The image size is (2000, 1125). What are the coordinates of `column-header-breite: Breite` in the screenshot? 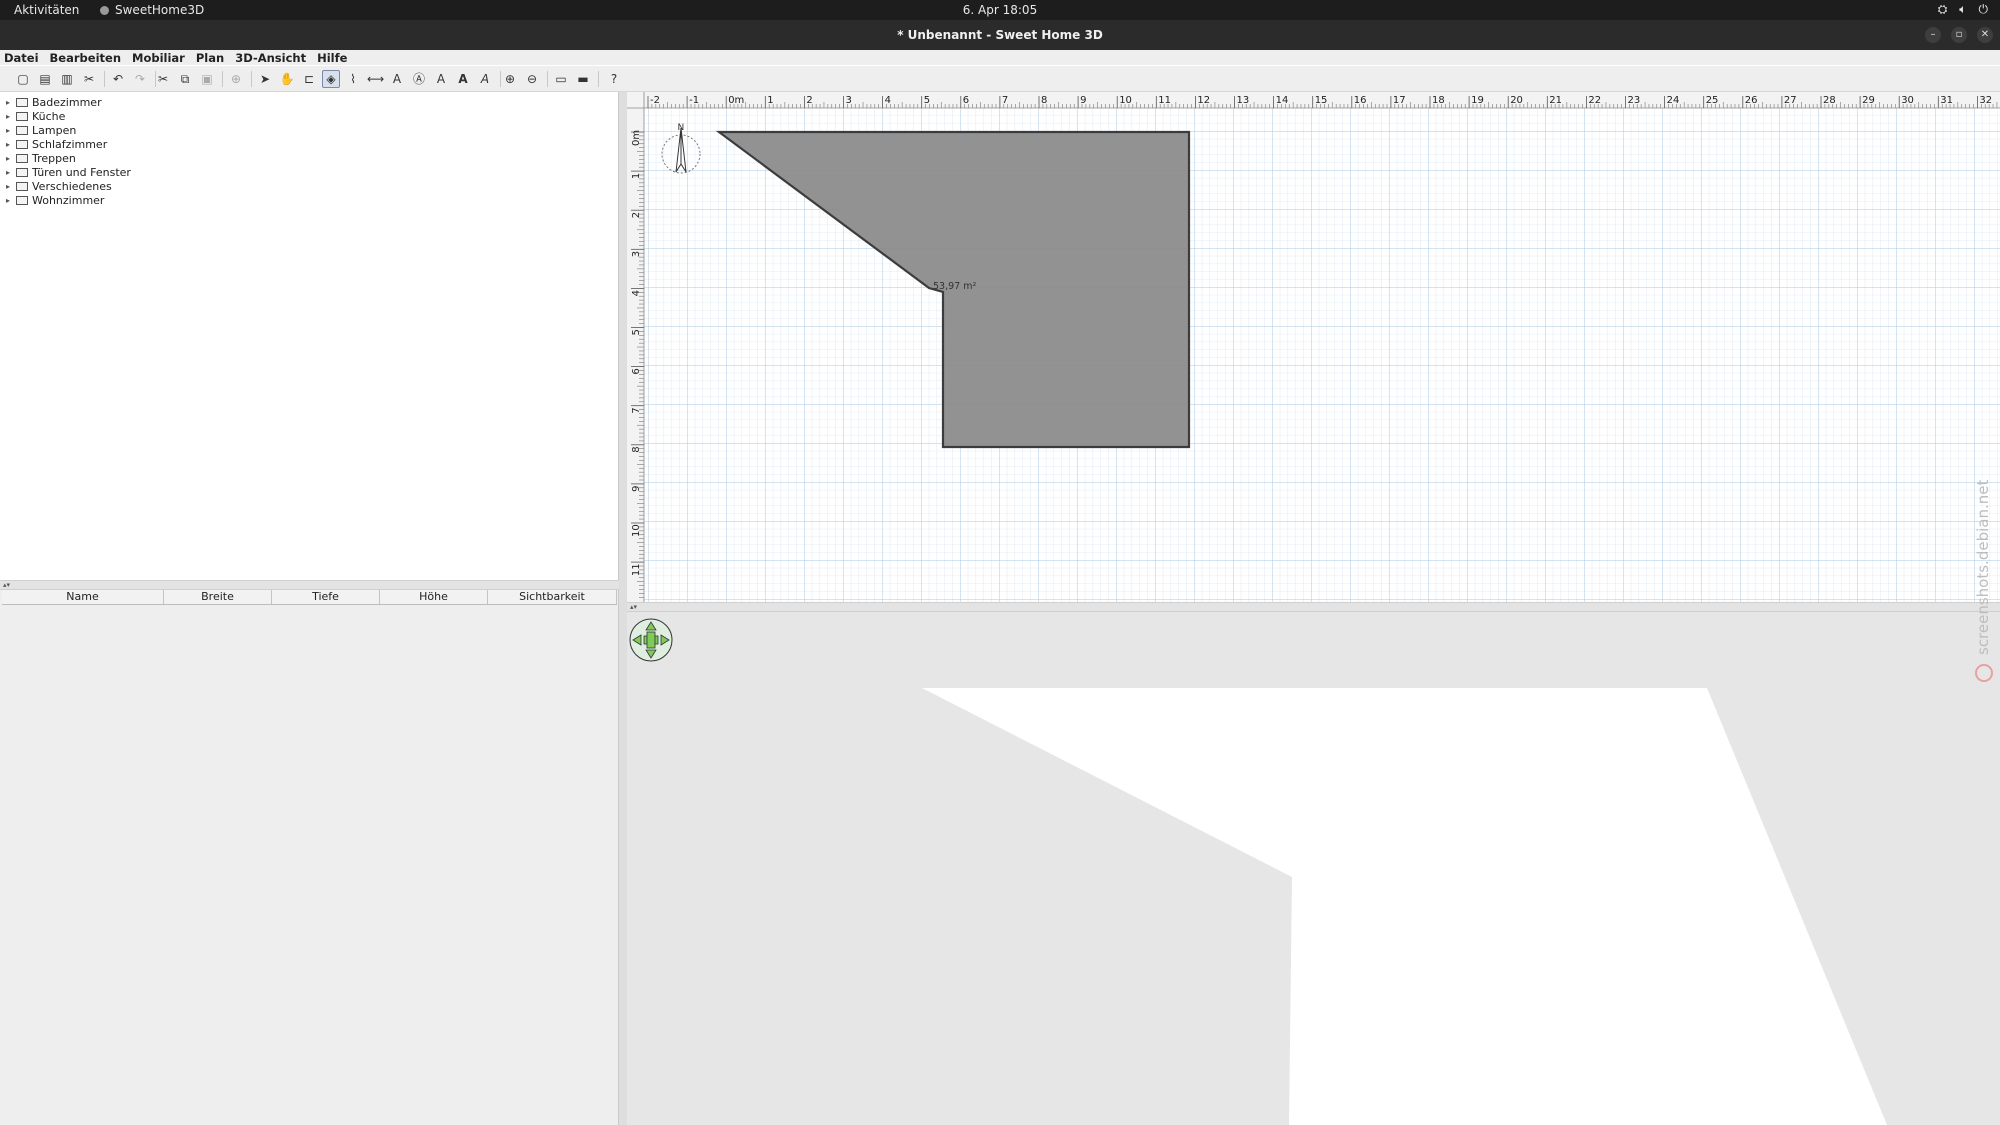 It's located at (218, 597).